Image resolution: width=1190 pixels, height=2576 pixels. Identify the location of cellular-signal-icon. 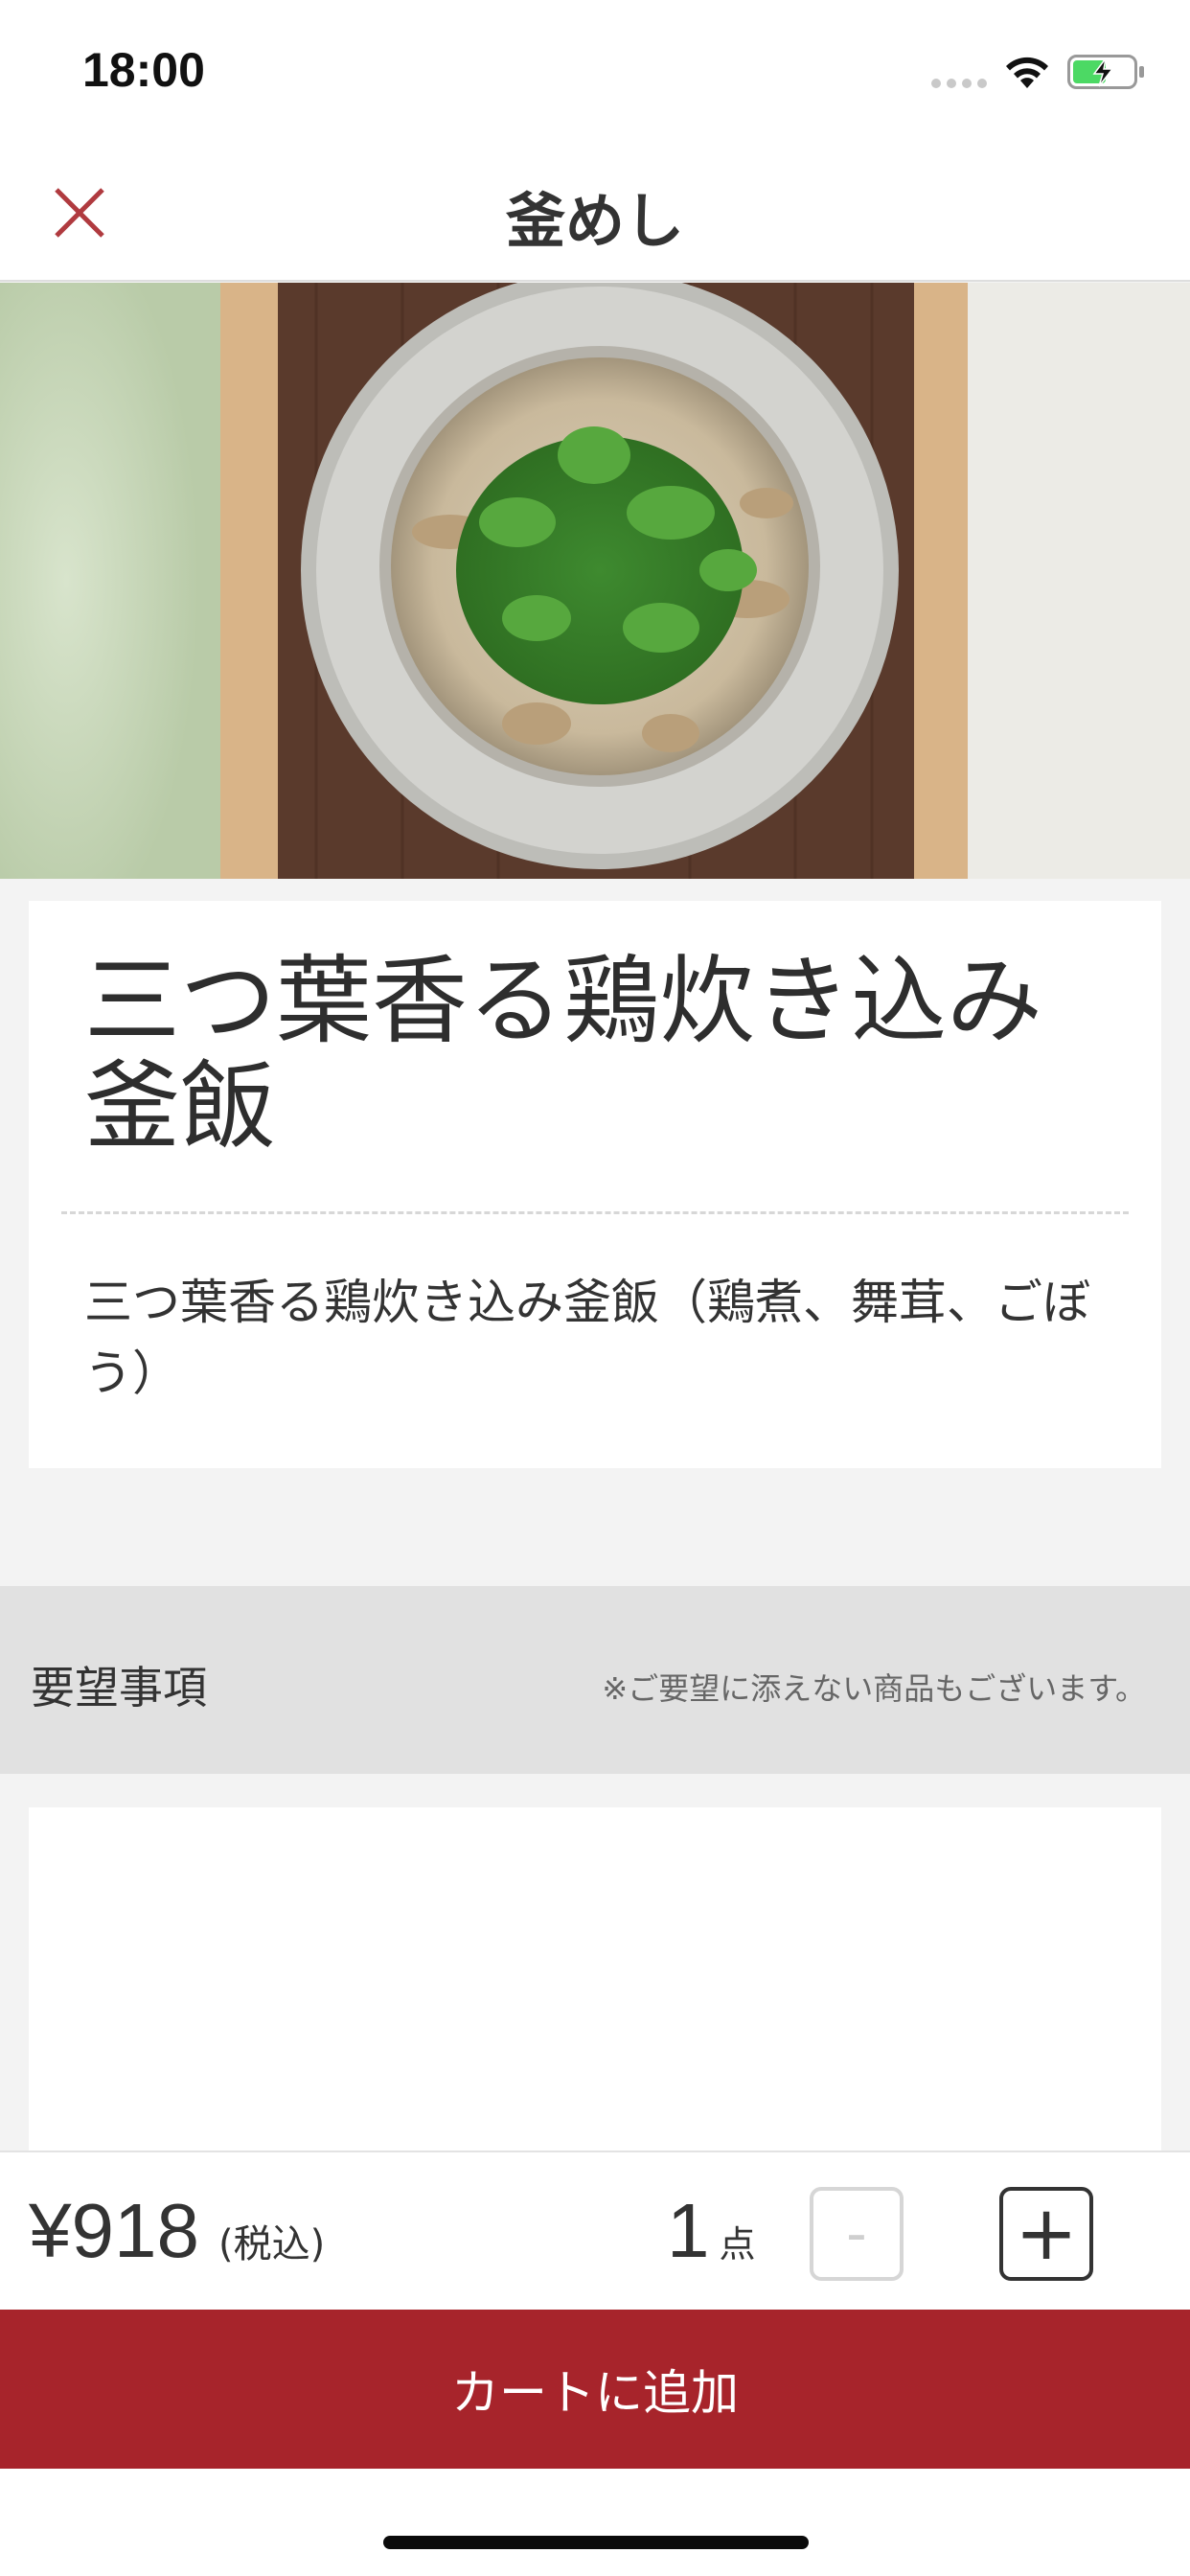
(959, 83).